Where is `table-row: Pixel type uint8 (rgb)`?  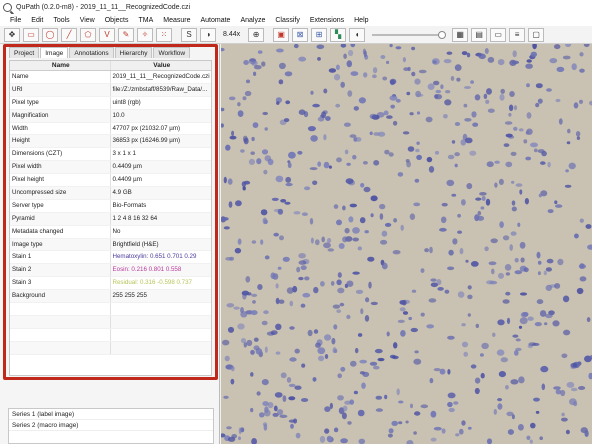
table-row: Pixel type uint8 (rgb) is located at coordinates (110, 103).